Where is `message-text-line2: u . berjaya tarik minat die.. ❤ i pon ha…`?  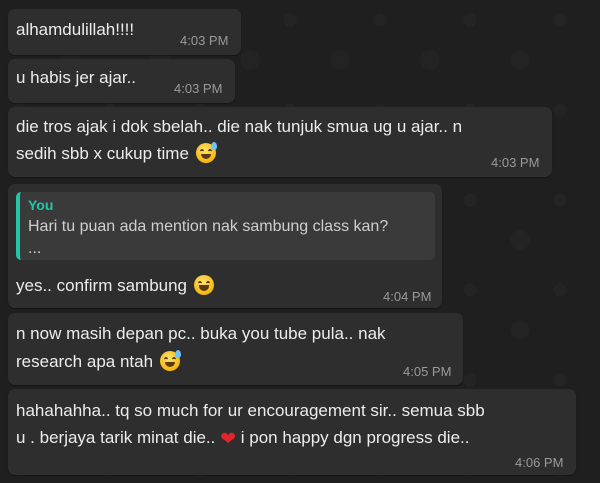 message-text-line2: u . berjaya tarik minat die.. ❤ i pon ha… is located at coordinates (242, 438).